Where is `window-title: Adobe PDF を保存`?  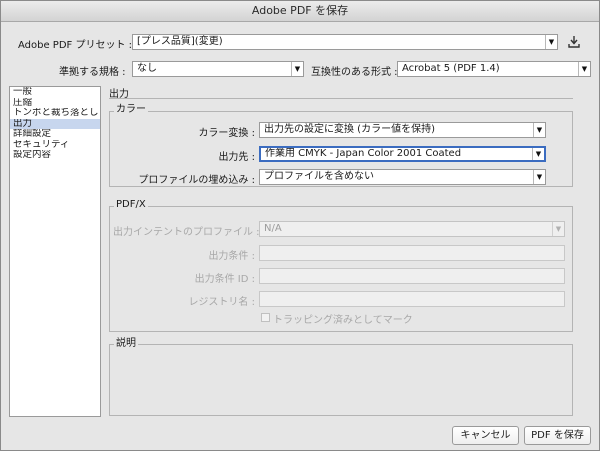 window-title: Adobe PDF を保存 is located at coordinates (300, 11).